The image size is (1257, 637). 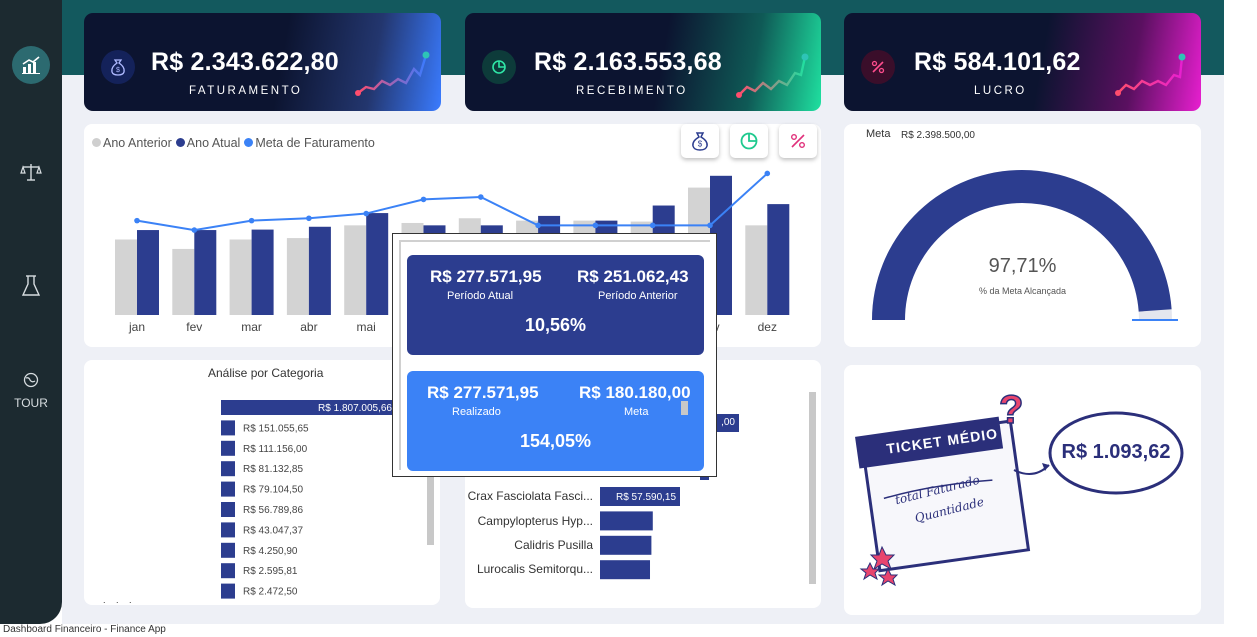 What do you see at coordinates (31, 380) in the screenshot?
I see `globe-icon` at bounding box center [31, 380].